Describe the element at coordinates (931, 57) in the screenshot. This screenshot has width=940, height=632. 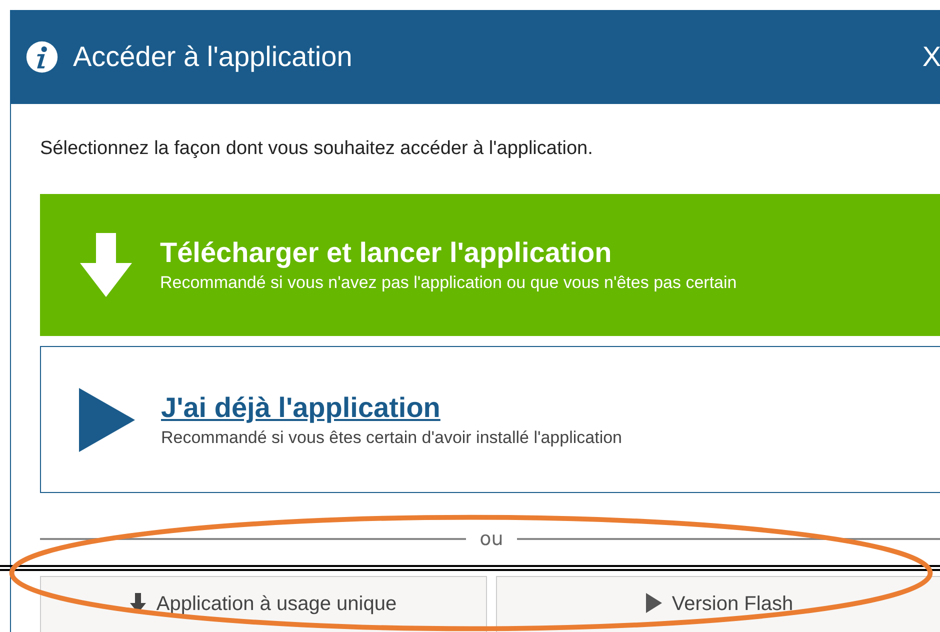
I see `close-button: X` at that location.